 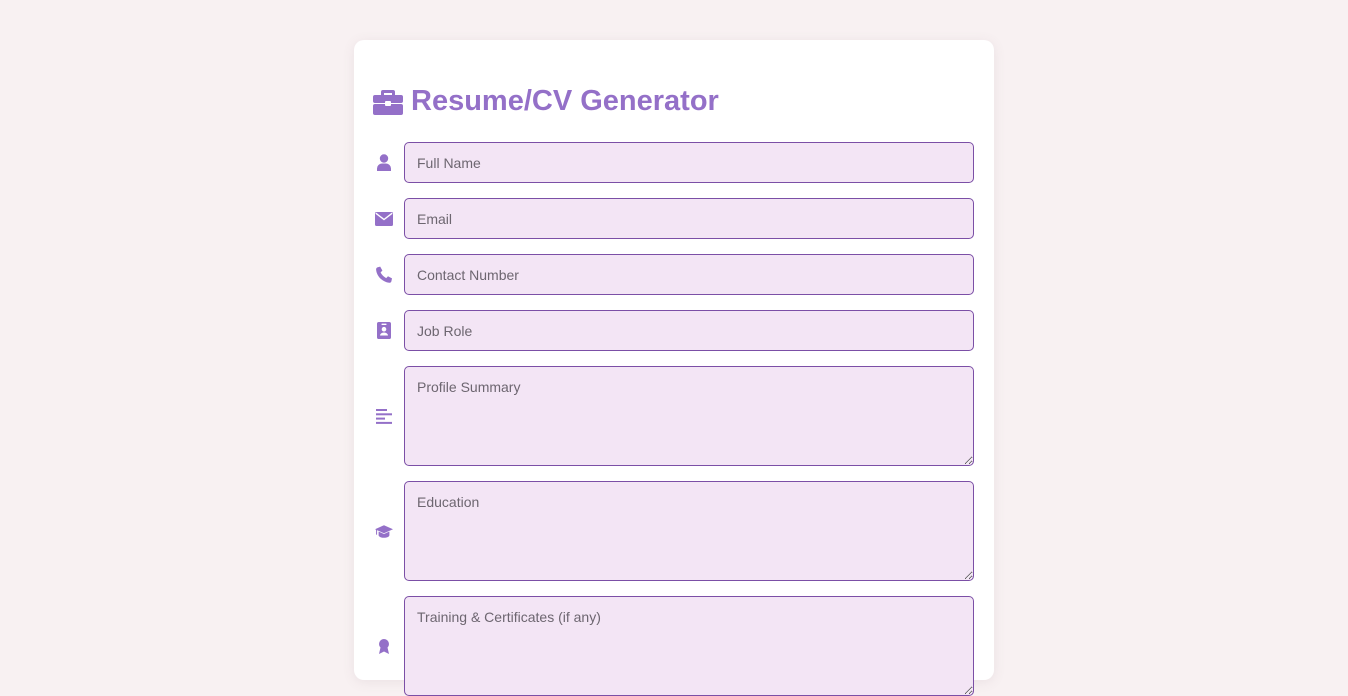 I want to click on profile-summary-textarea, so click(x=689, y=416).